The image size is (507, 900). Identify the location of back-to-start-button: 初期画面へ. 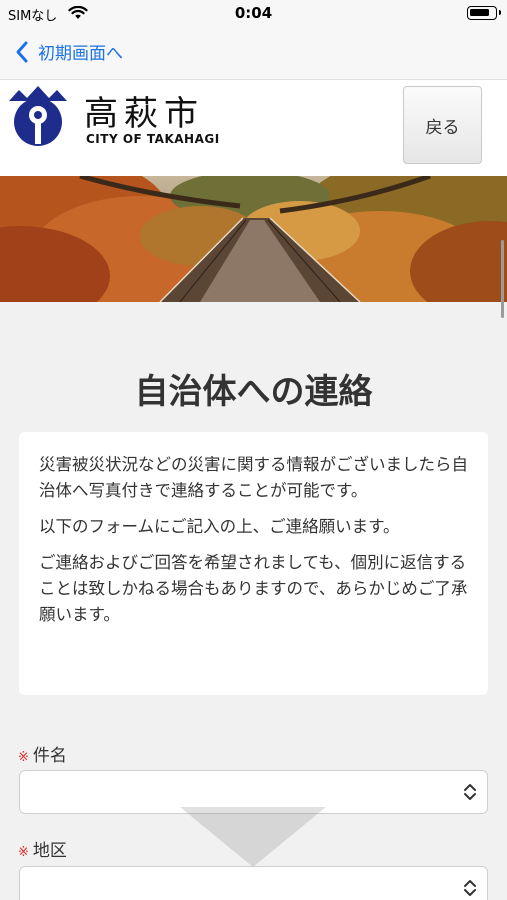
(68, 51).